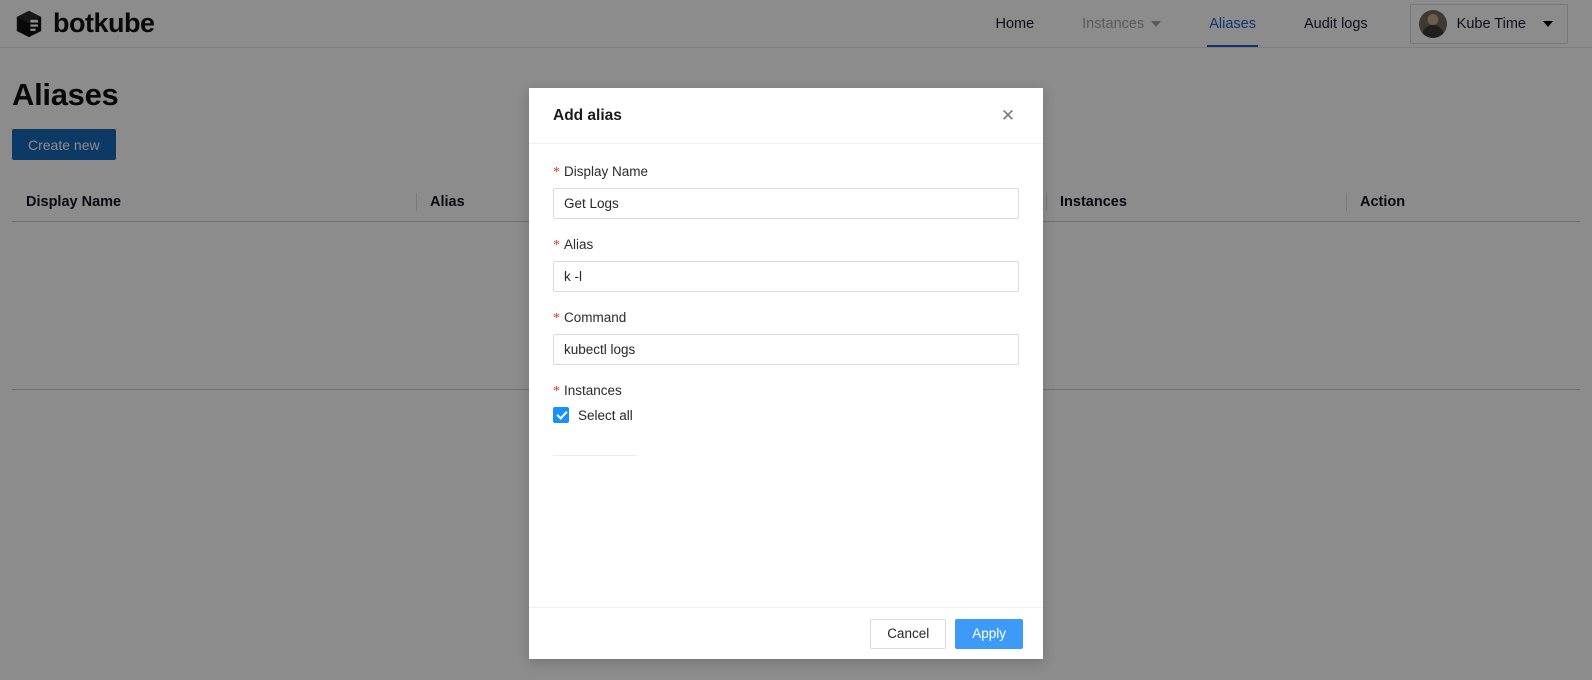  What do you see at coordinates (786, 276) in the screenshot?
I see `alias-input` at bounding box center [786, 276].